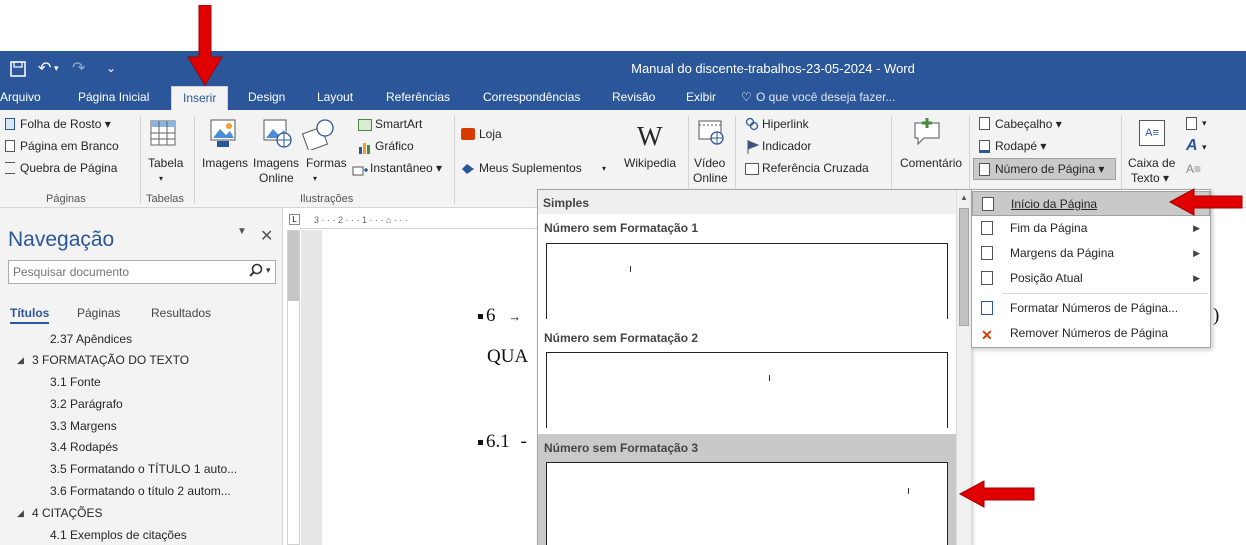 This screenshot has height=545, width=1246. I want to click on indicador-button: Indicador, so click(786, 146).